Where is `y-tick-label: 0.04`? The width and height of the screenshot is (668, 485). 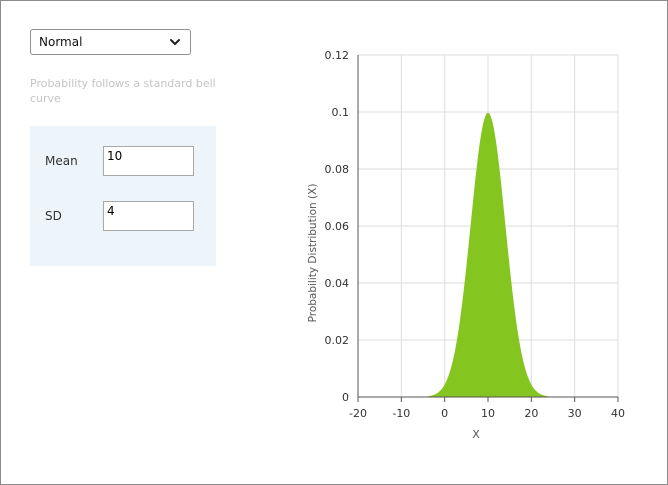
y-tick-label: 0.04 is located at coordinates (337, 283).